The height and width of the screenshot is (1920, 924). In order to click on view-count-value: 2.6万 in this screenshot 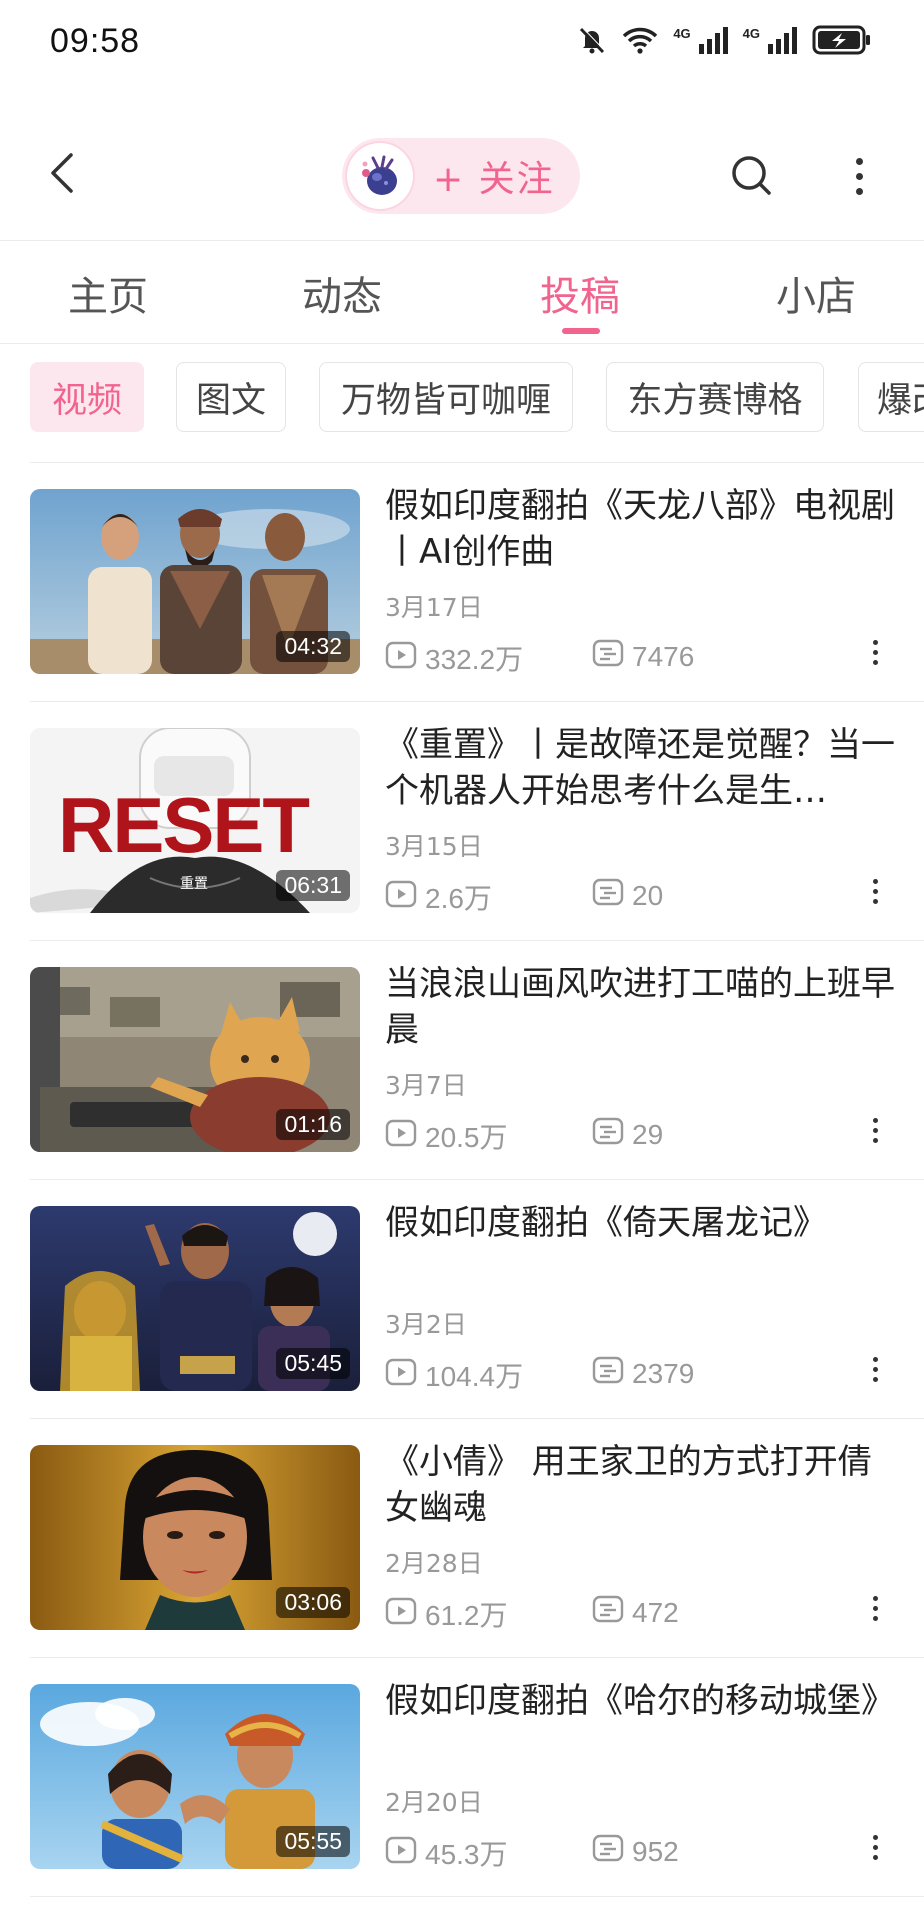, I will do `click(458, 898)`.